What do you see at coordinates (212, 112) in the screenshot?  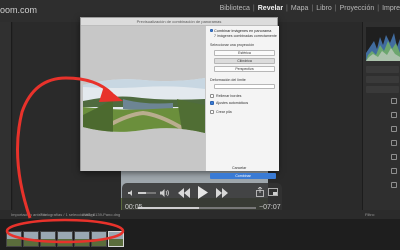 I see `create-stack-checkbox` at bounding box center [212, 112].